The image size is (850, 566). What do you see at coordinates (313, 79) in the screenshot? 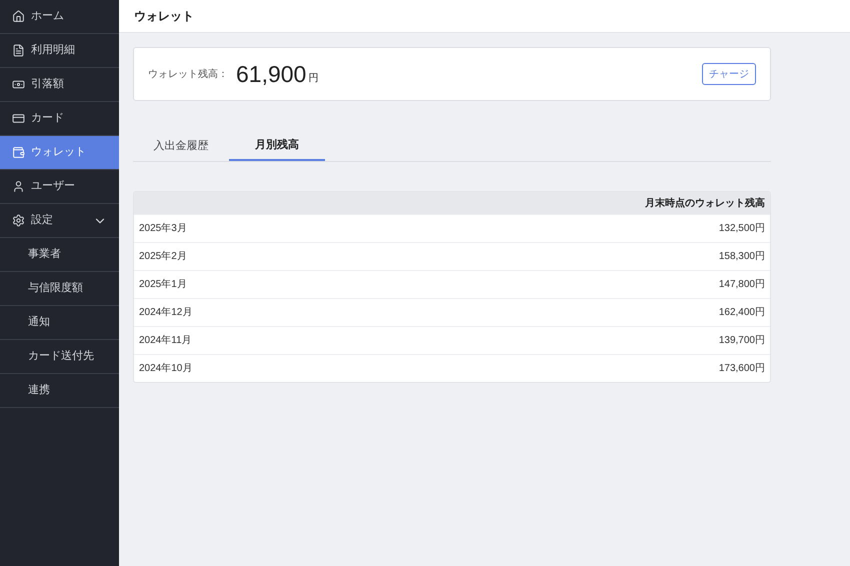
I see `currency-unit: 円` at bounding box center [313, 79].